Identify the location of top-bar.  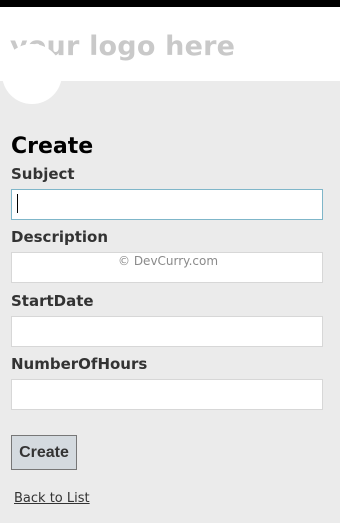
(170, 3).